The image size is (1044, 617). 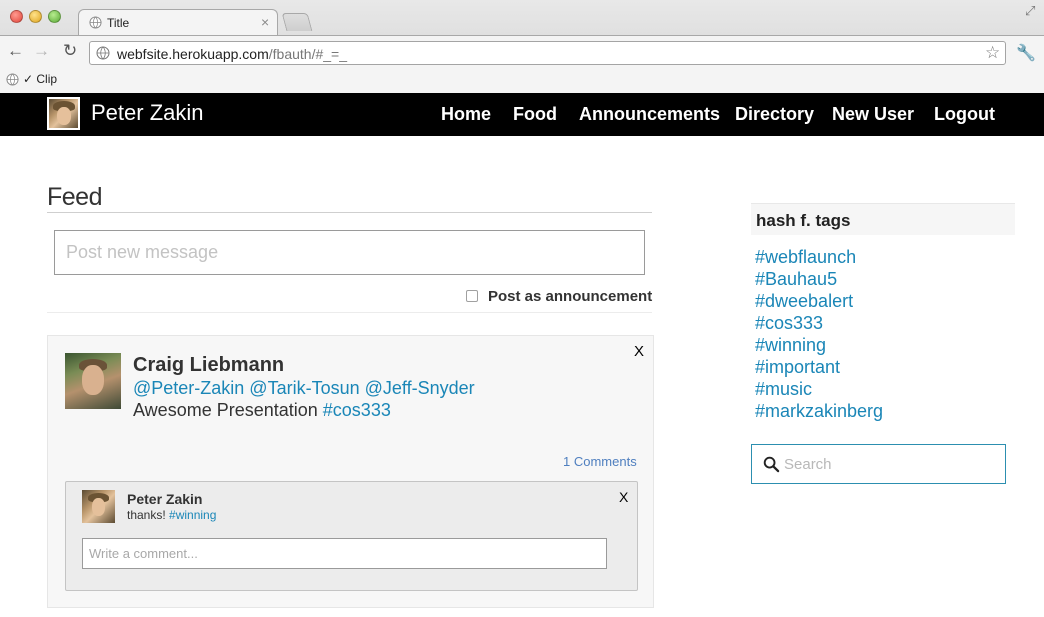 What do you see at coordinates (1026, 53) in the screenshot?
I see `wrench-icon: 🔧` at bounding box center [1026, 53].